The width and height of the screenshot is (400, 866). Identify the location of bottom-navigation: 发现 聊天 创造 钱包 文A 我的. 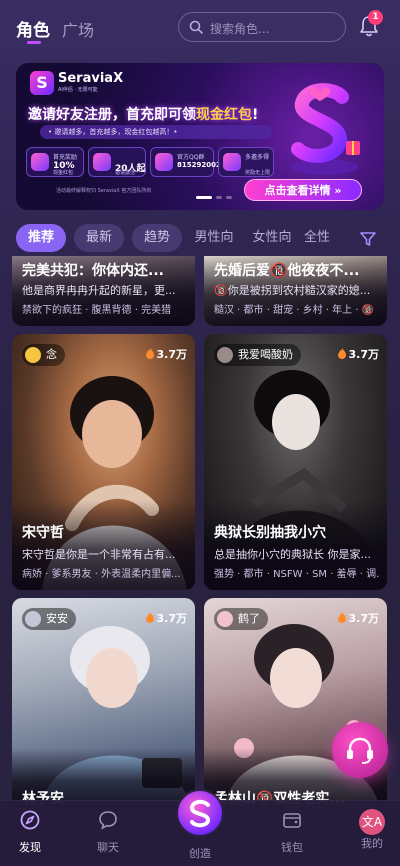
(200, 827).